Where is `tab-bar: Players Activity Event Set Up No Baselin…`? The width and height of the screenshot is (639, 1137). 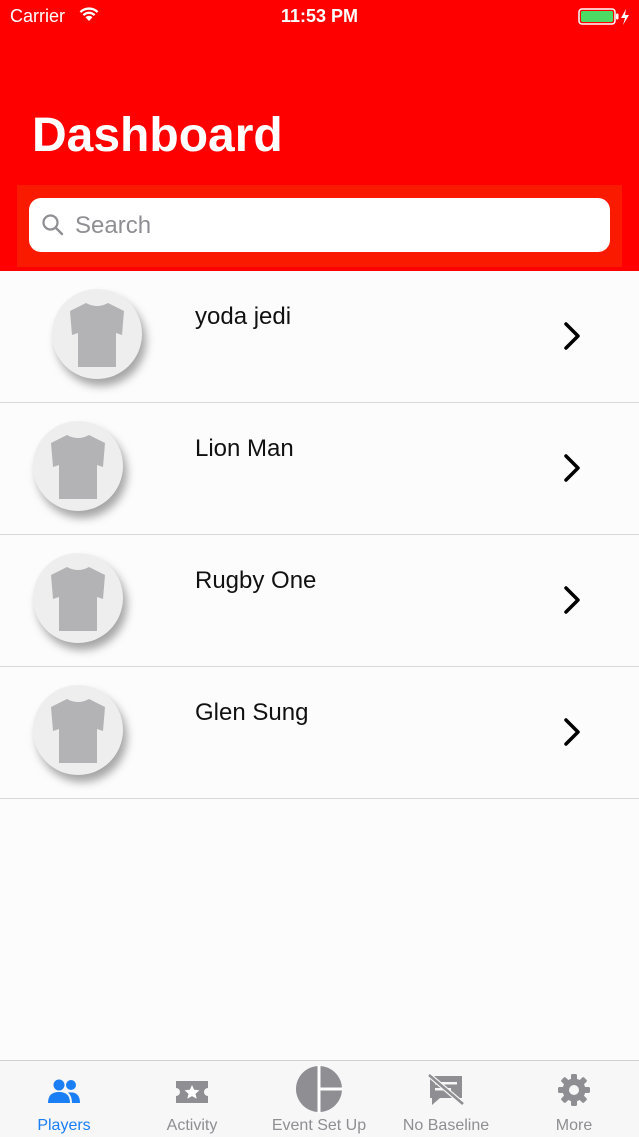
tab-bar: Players Activity Event Set Up No Baselin… is located at coordinates (319, 1098).